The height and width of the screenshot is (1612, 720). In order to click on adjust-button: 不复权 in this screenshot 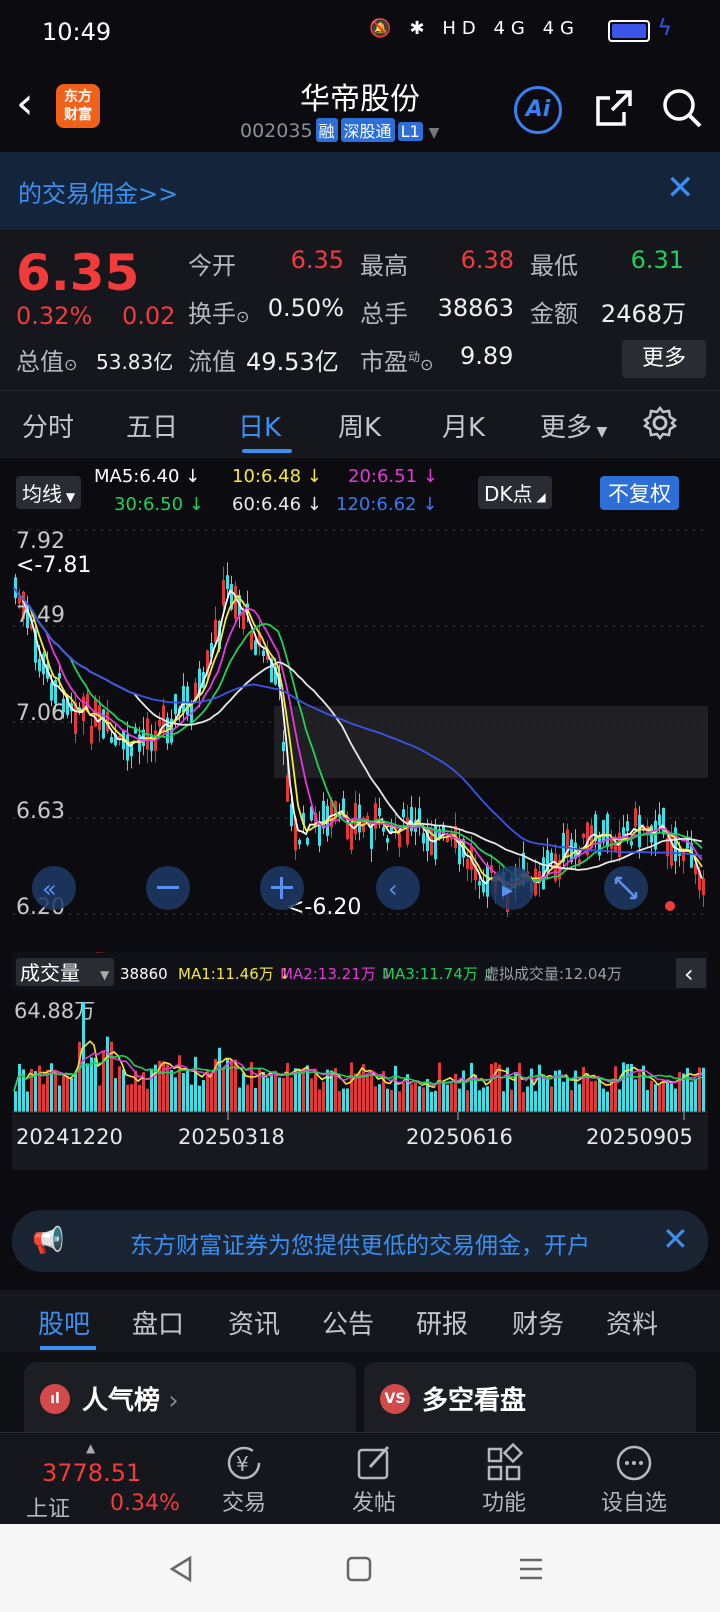, I will do `click(639, 493)`.